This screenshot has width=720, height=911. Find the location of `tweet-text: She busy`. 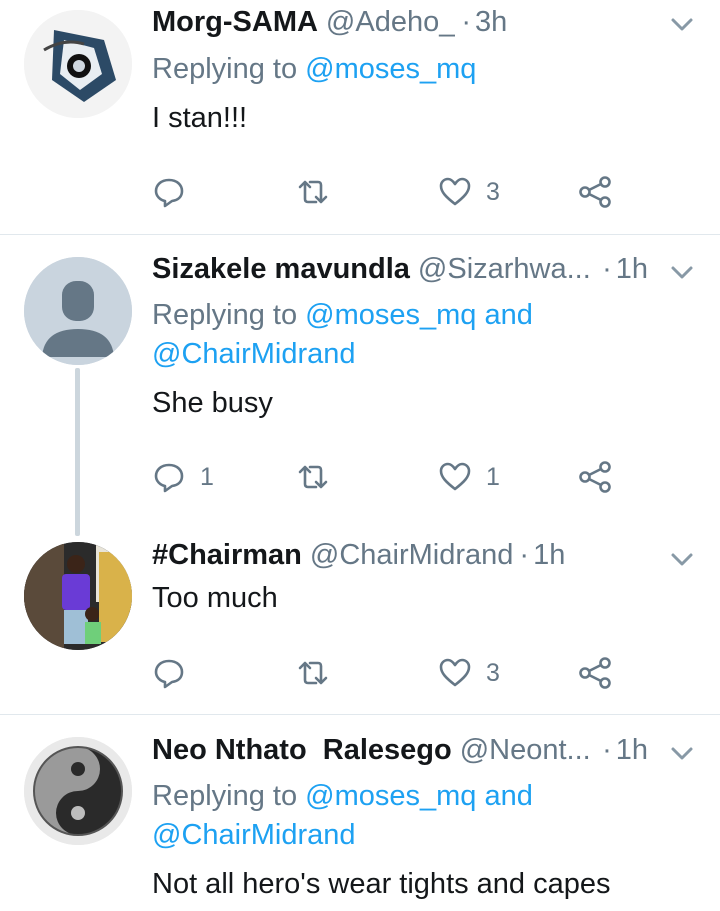

tweet-text: She busy is located at coordinates (212, 403).